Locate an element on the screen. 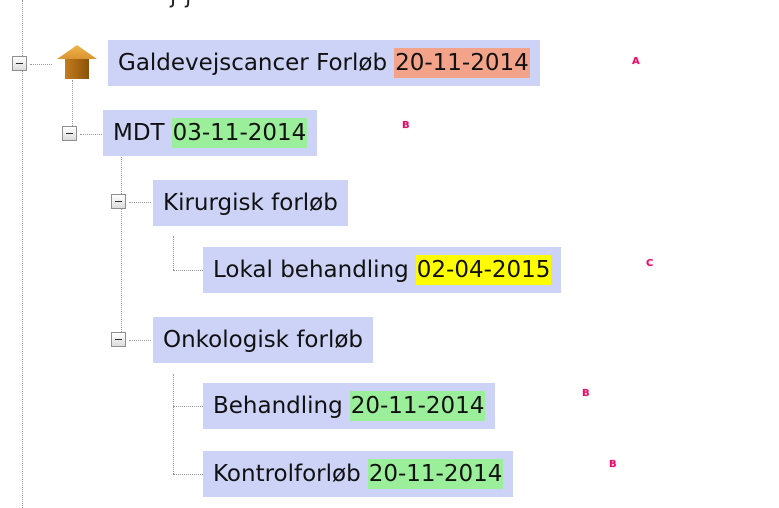 This screenshot has height=508, width=779. status-badge: A is located at coordinates (636, 61).